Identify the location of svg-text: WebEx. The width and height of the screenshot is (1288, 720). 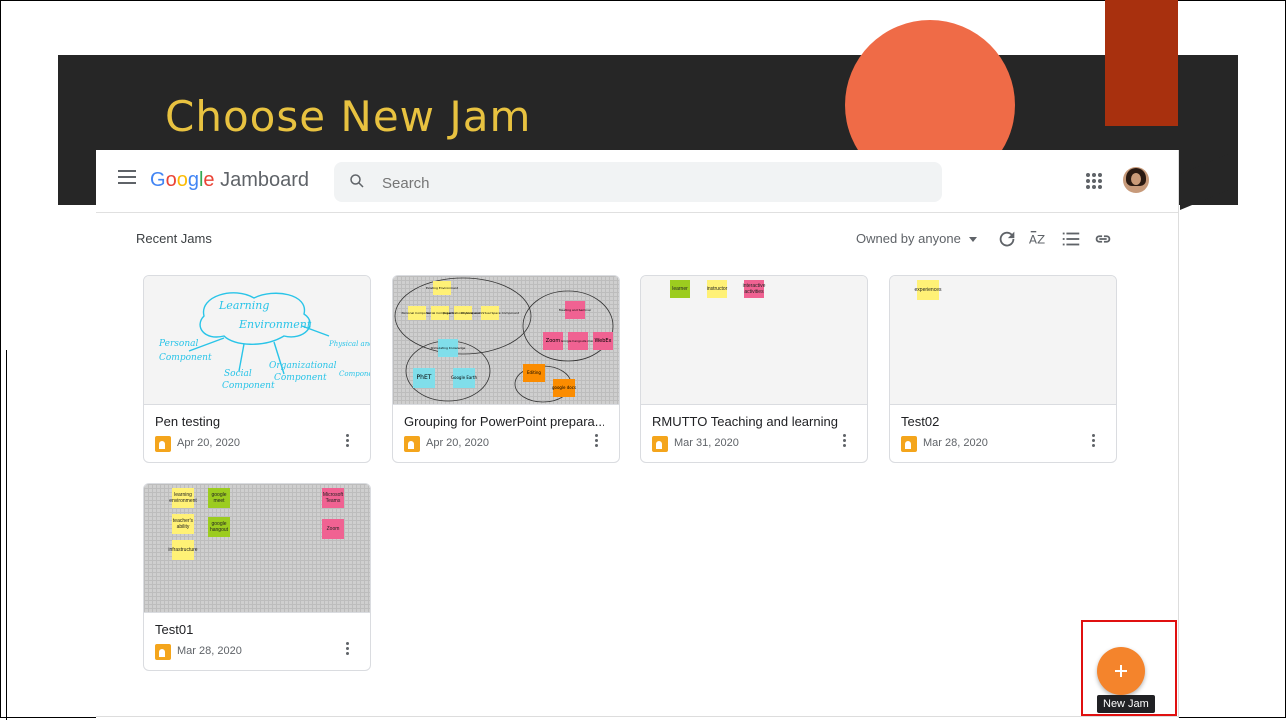
(602, 341).